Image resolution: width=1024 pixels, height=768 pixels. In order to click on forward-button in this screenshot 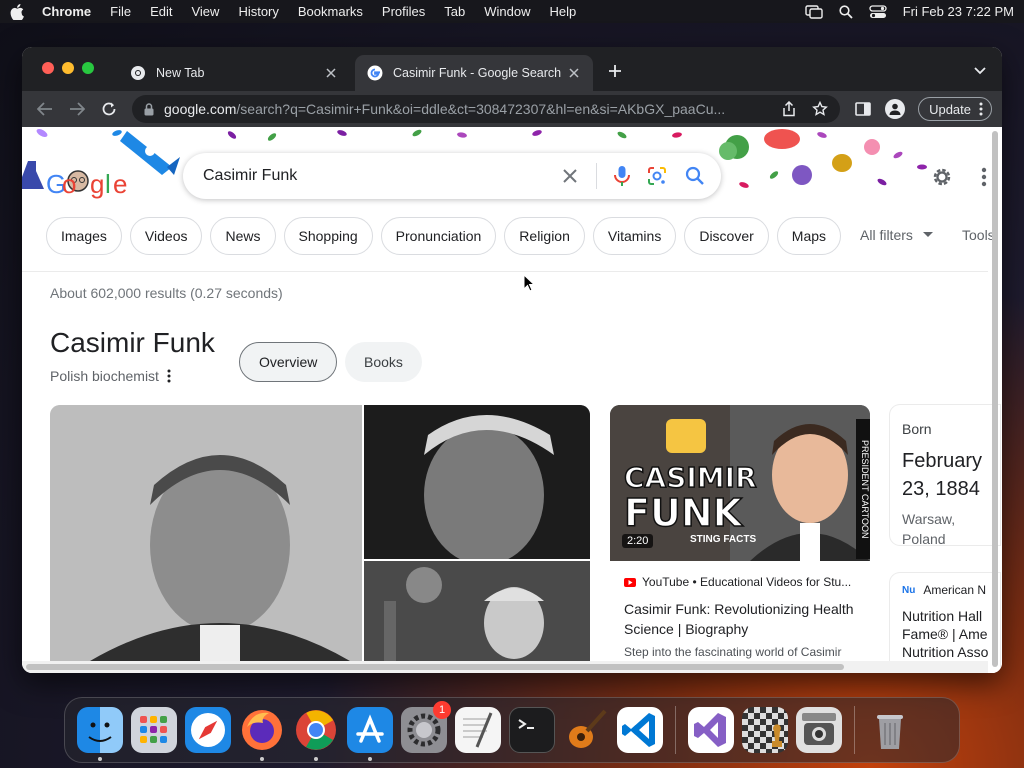, I will do `click(77, 109)`.